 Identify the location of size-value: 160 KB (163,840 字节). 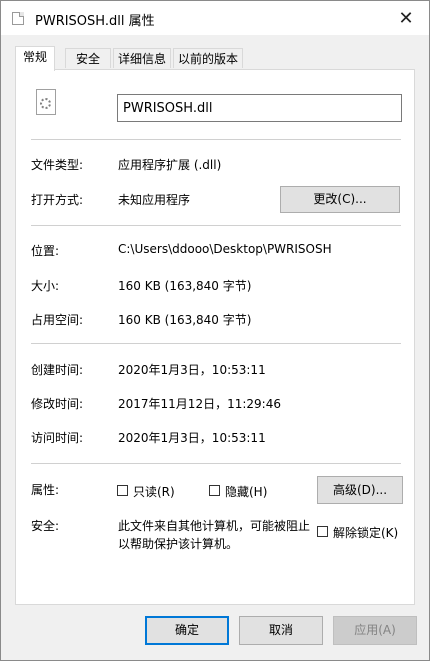
(185, 286).